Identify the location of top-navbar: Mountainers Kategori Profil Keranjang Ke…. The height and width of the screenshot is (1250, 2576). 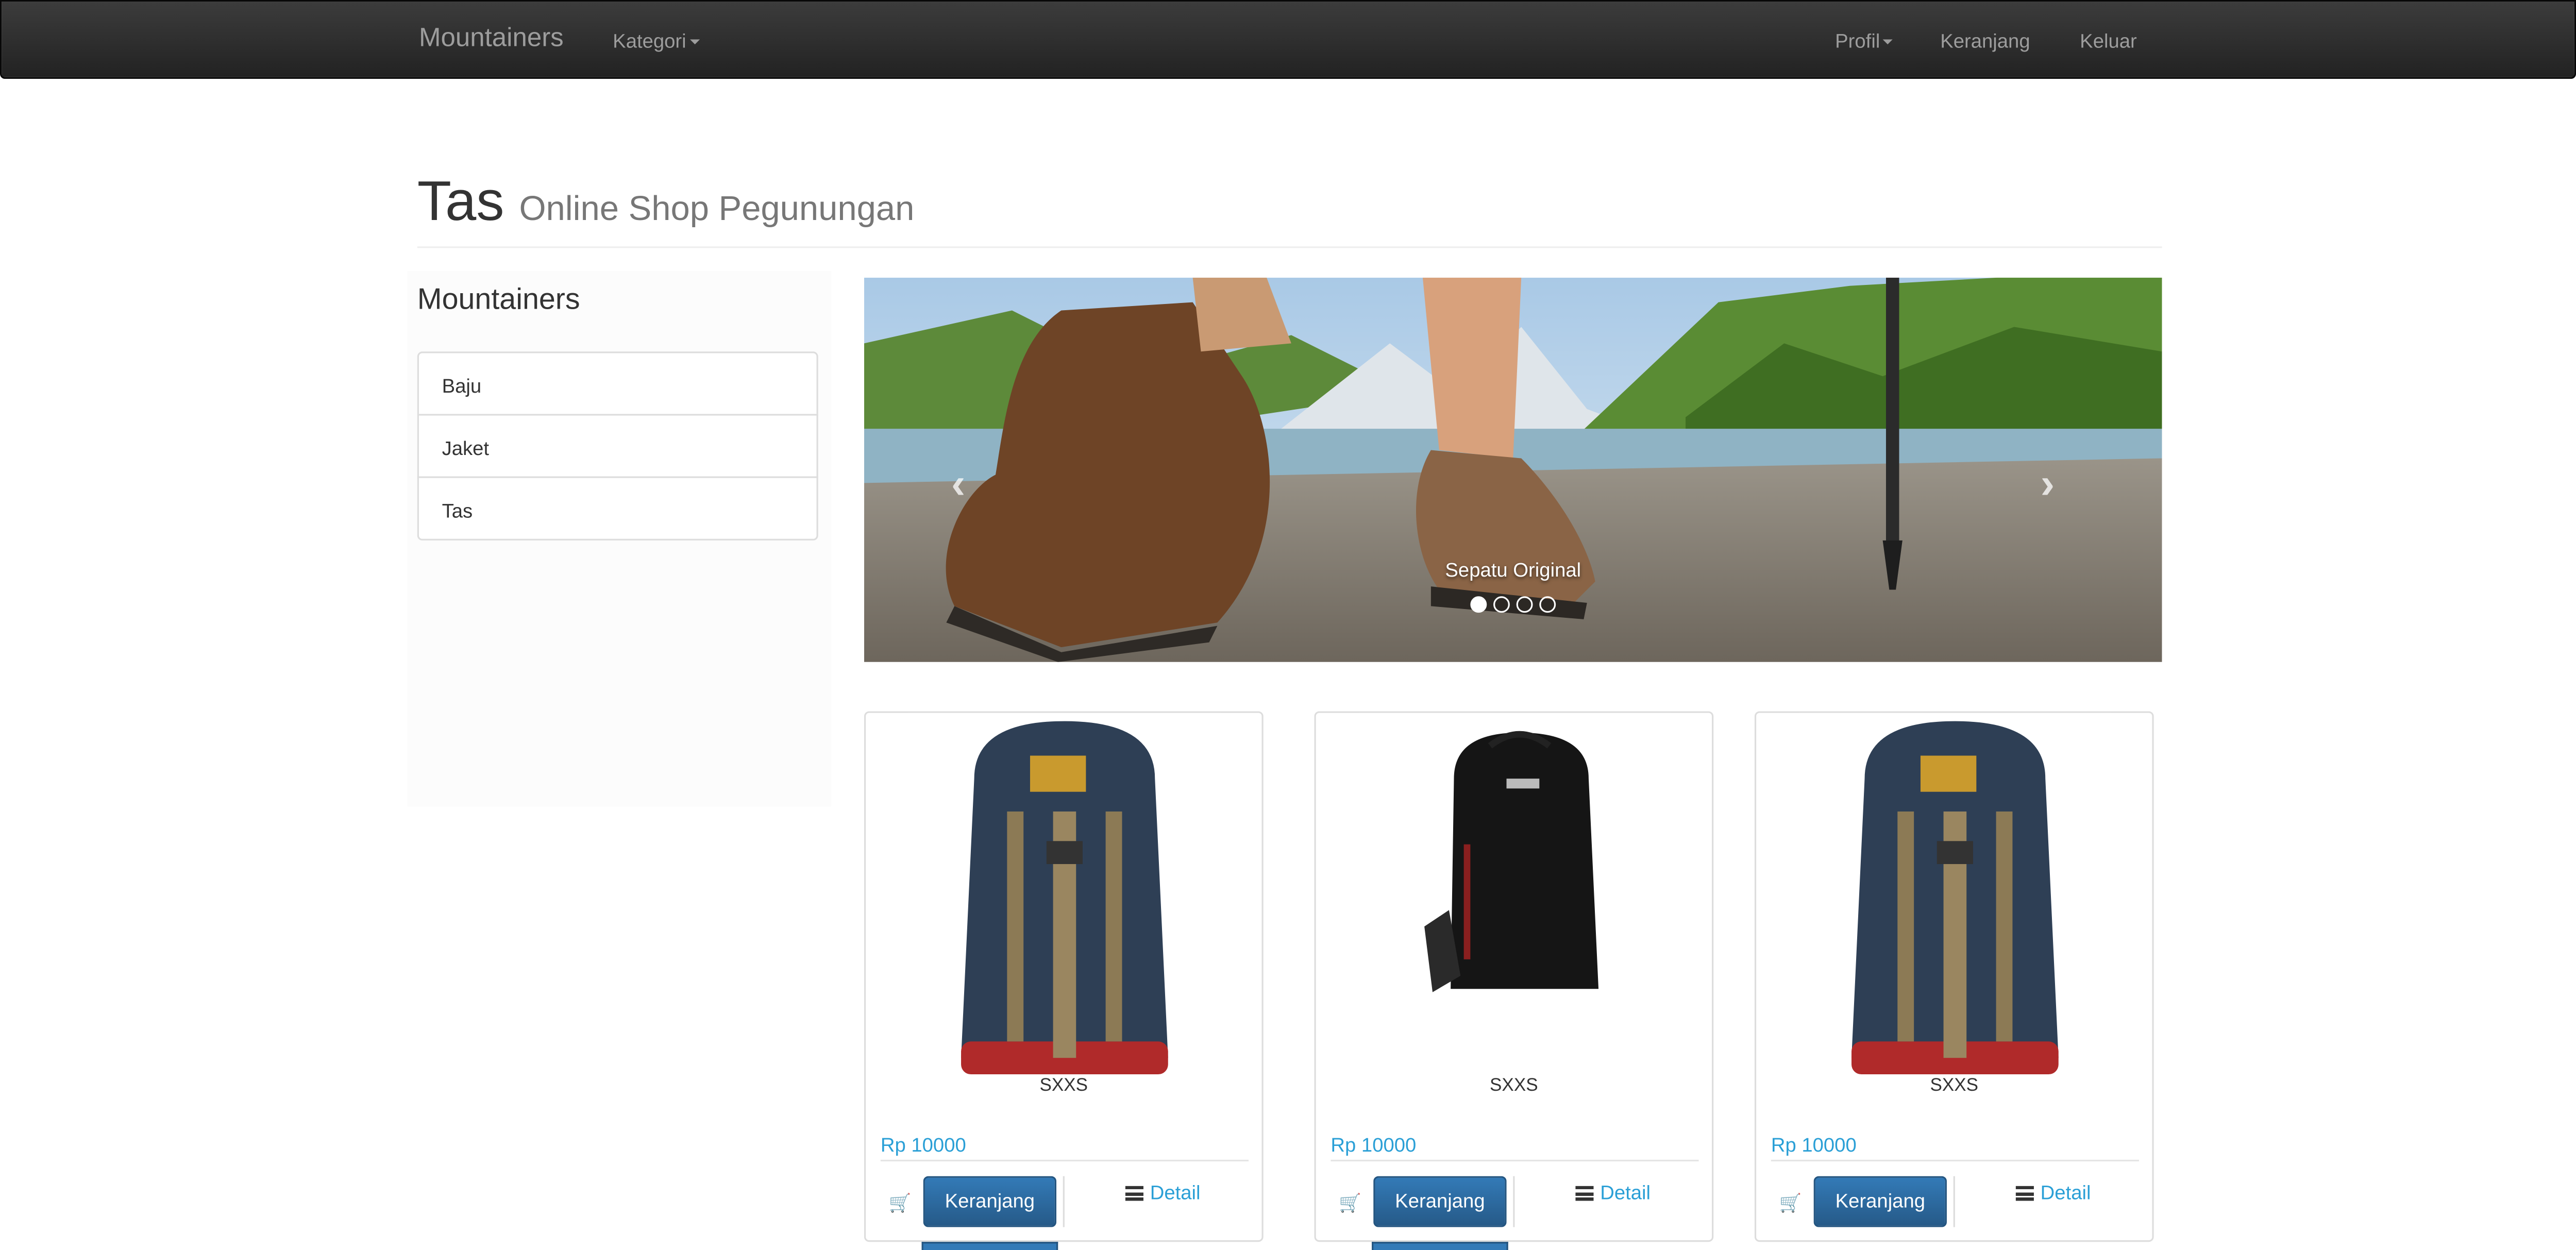
(1288, 39).